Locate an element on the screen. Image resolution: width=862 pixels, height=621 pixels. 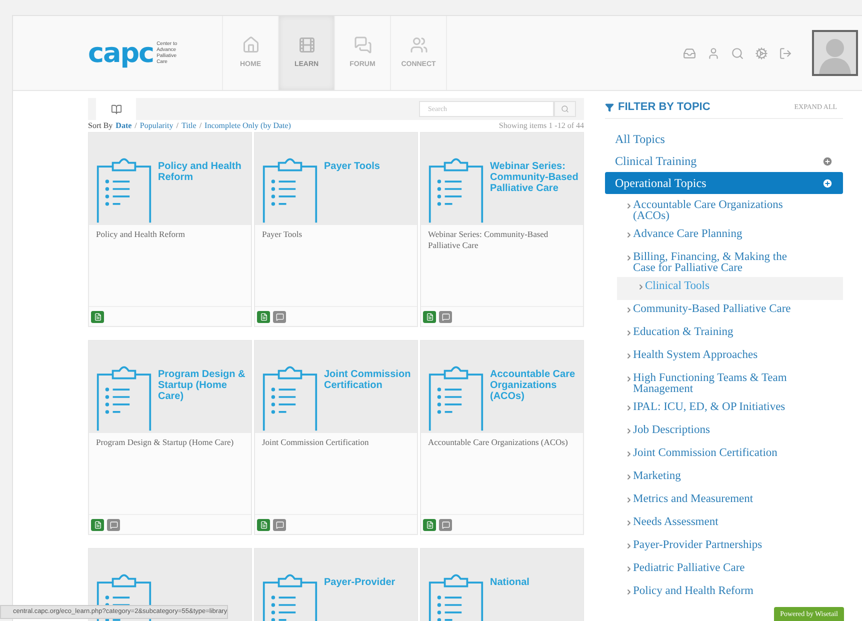
resource-card: Webinar Series: Community-Based Palliative Care Webinar Series: Community-Based Palliative Care is located at coordinates (502, 229).